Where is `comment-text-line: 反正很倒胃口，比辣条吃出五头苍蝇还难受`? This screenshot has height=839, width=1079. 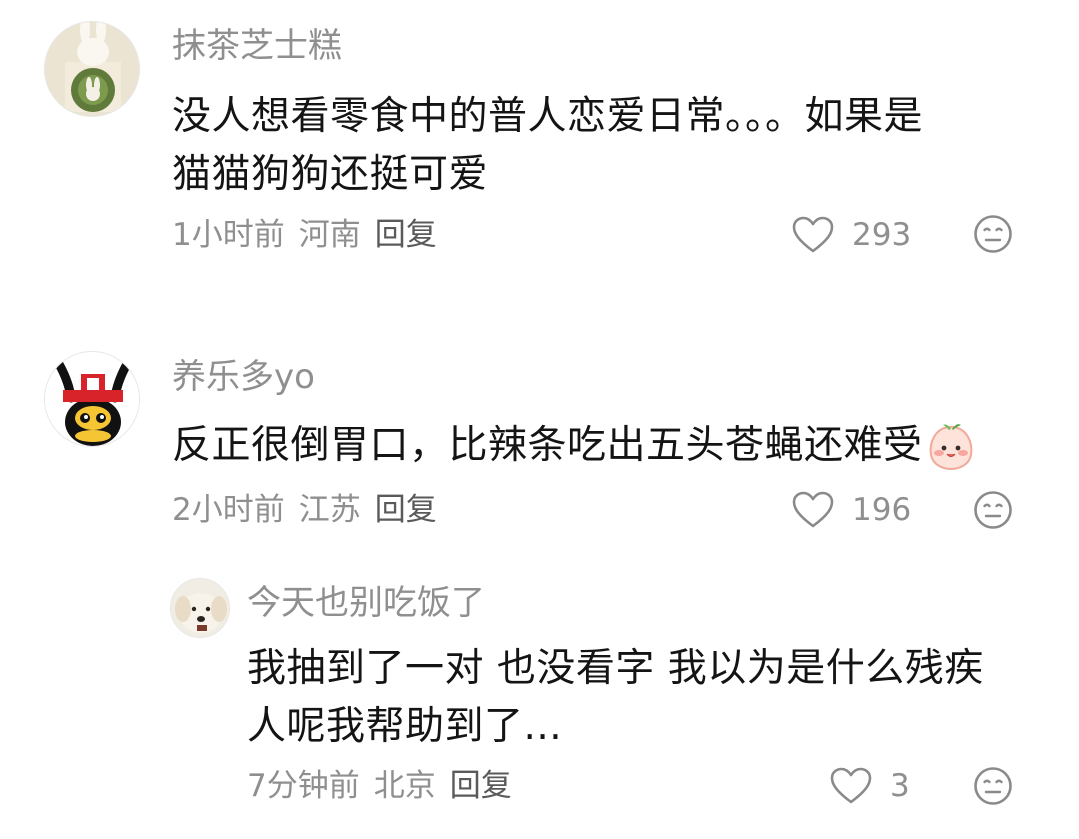 comment-text-line: 反正很倒胃口，比辣条吃出五头苍蝇还难受 is located at coordinates (547, 445).